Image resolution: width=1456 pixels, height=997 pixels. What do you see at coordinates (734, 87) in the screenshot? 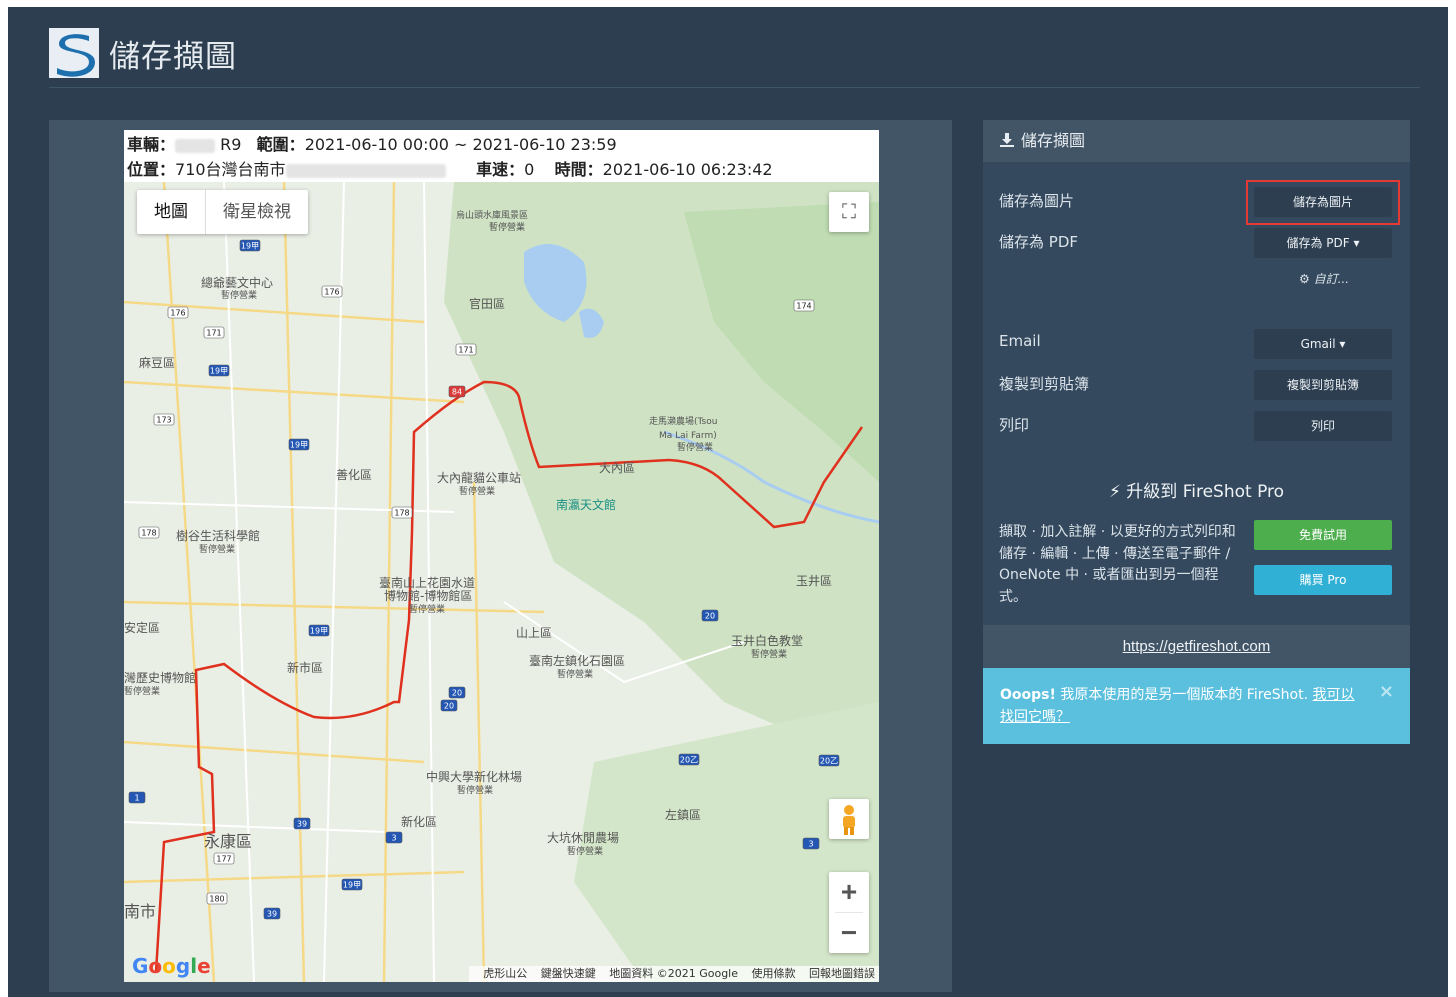
I see `header-divider` at bounding box center [734, 87].